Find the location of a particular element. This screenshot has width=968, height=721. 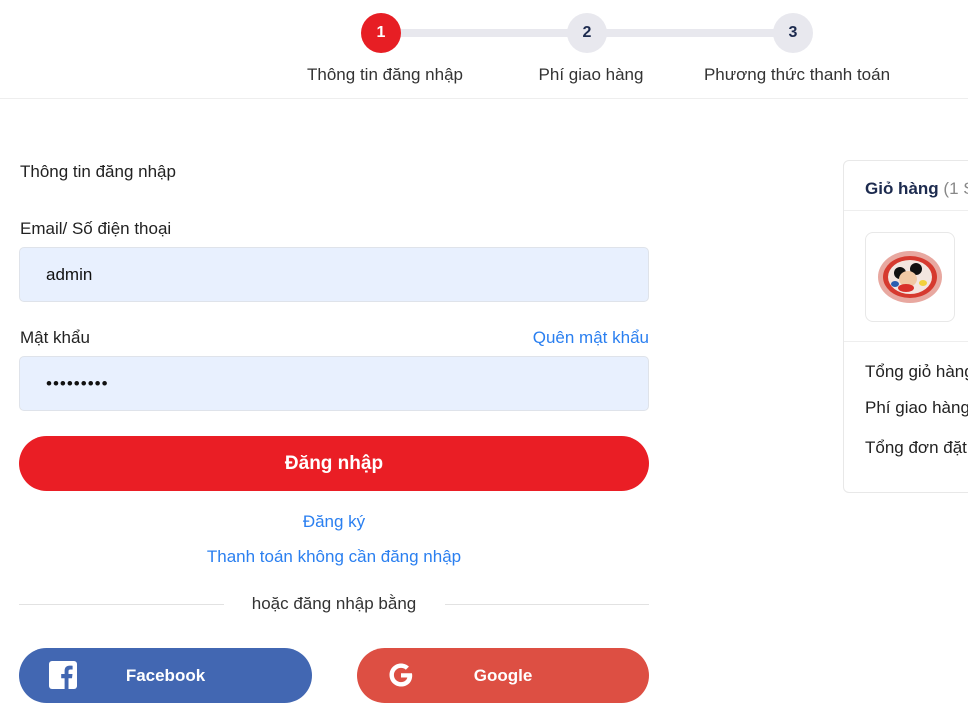

step-3-circle: 3 is located at coordinates (793, 33).